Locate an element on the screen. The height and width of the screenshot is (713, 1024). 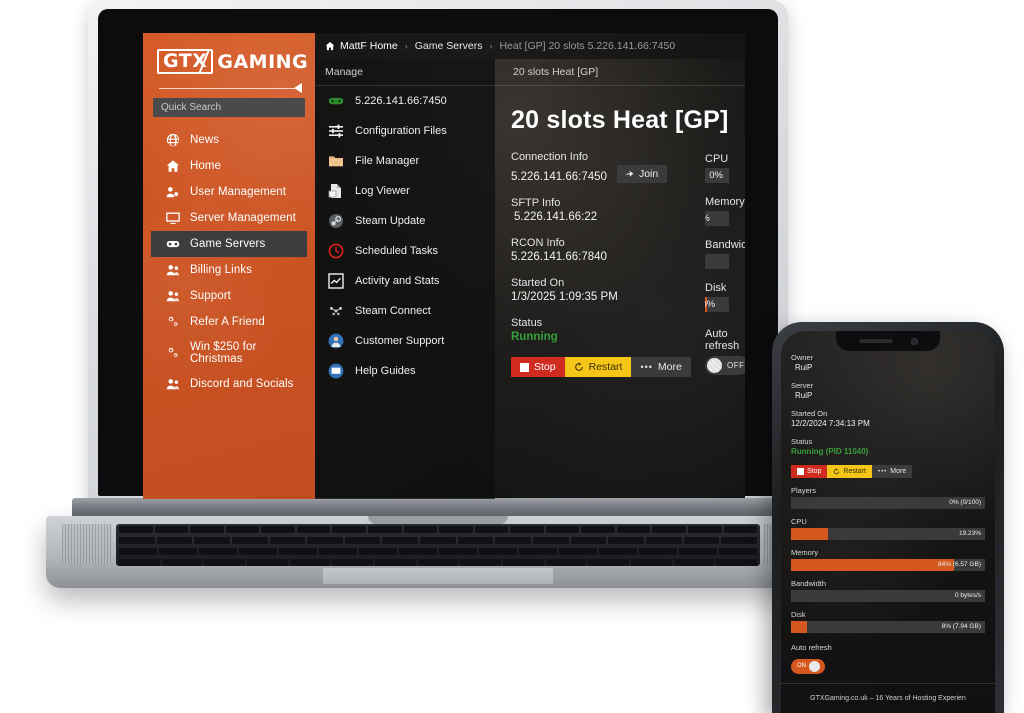
sftp-info-label: SFTP Info is located at coordinates (536, 203).